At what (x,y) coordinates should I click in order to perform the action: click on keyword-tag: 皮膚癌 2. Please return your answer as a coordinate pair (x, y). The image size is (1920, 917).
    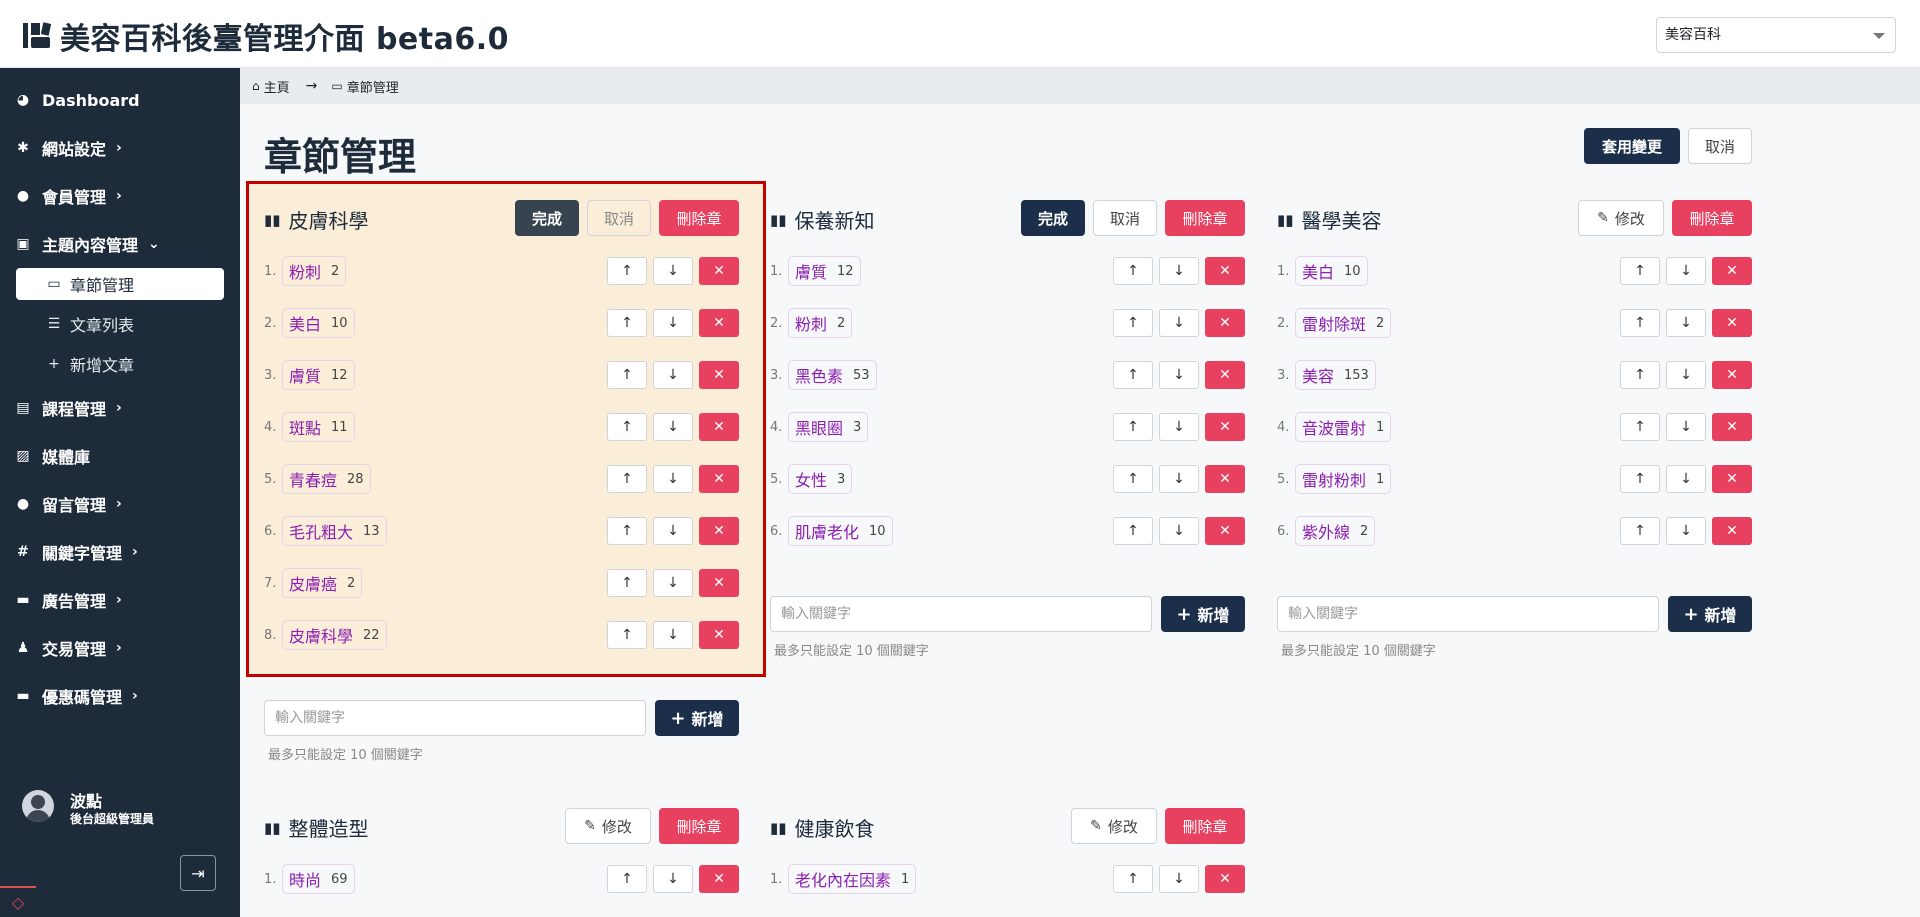
    Looking at the image, I should click on (322, 583).